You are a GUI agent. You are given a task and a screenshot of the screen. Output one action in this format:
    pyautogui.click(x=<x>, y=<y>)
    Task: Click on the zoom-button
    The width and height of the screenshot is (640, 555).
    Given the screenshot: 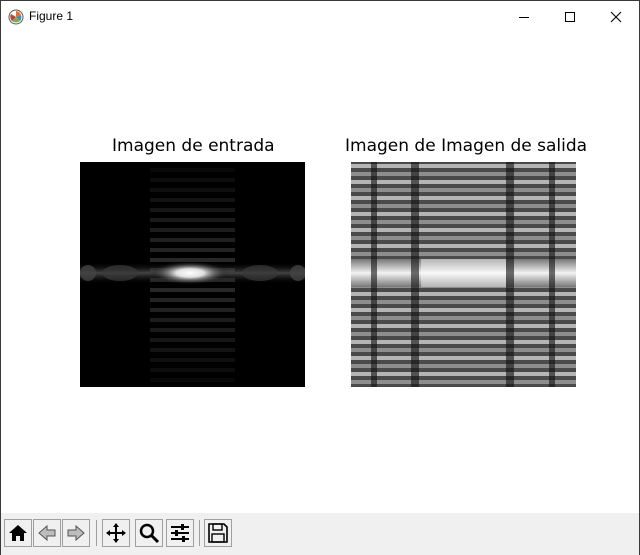 What is the action you would take?
    pyautogui.click(x=149, y=533)
    